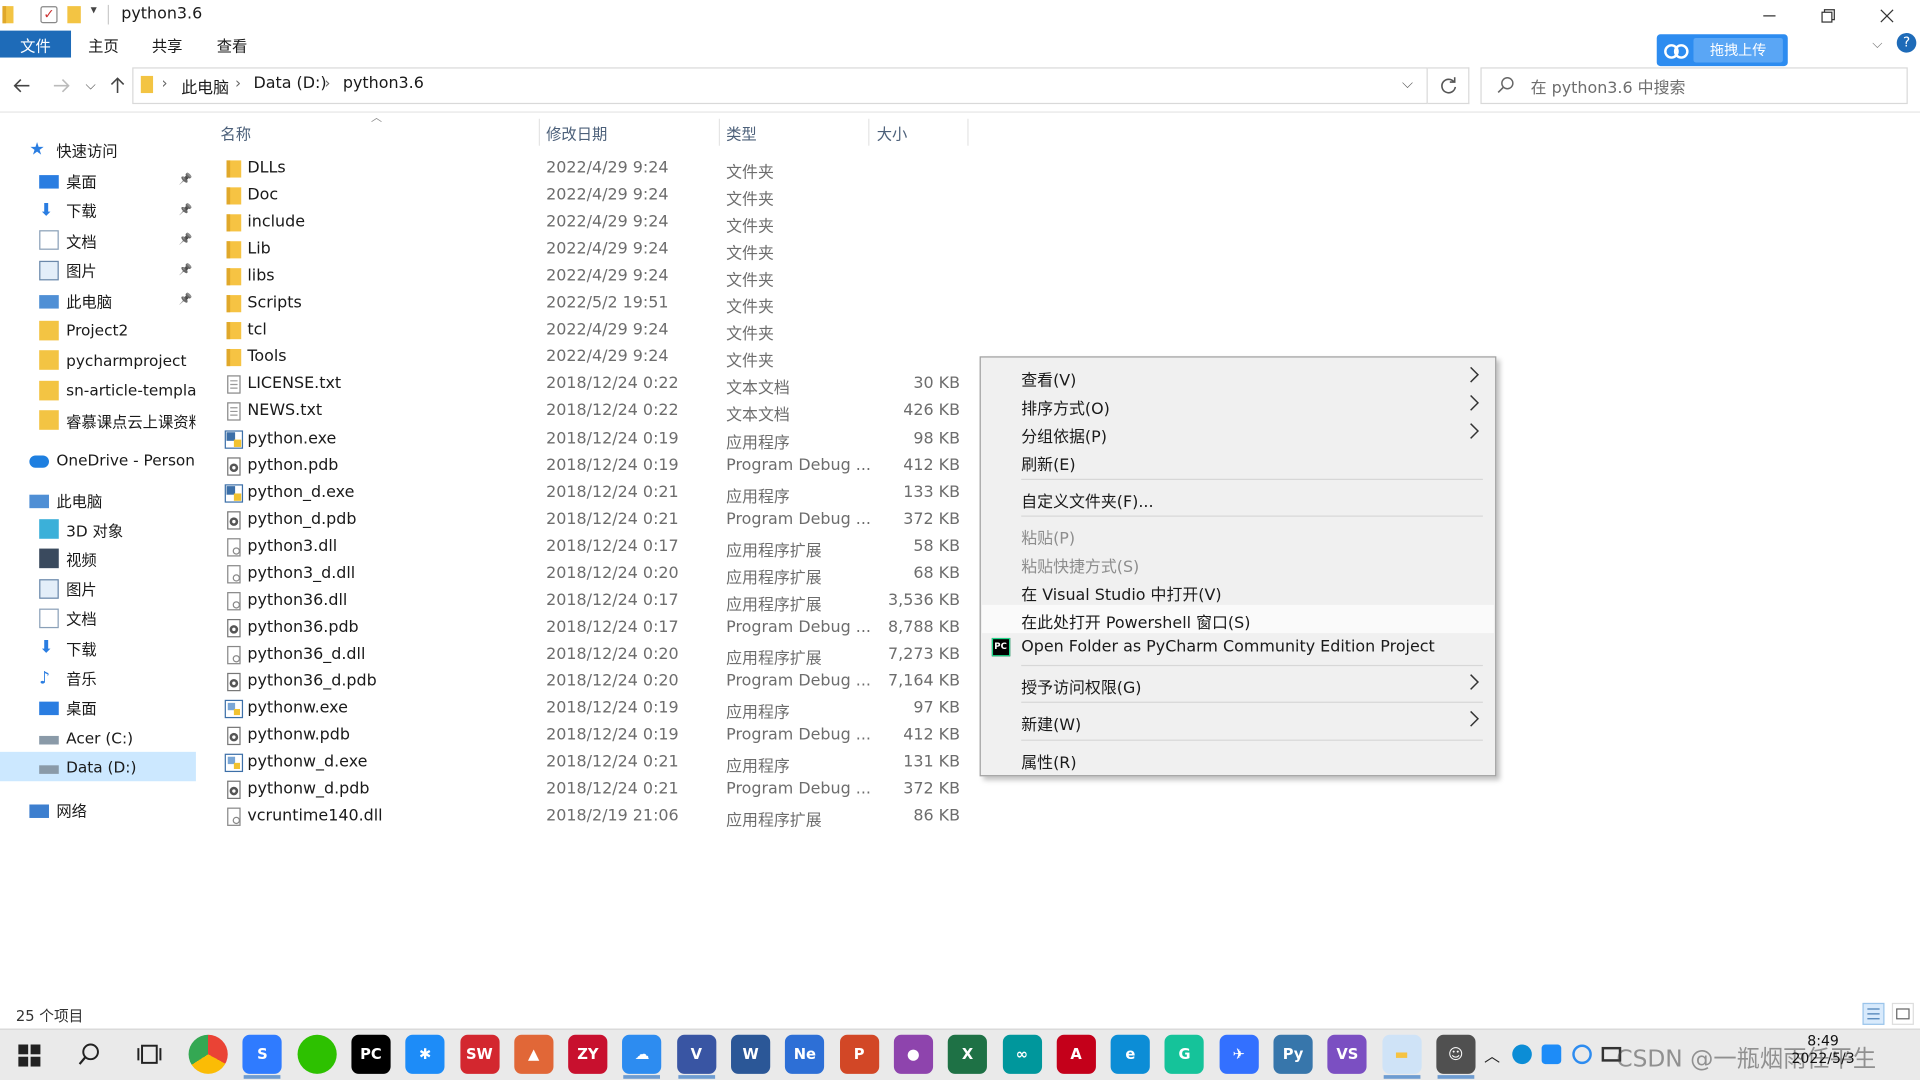  What do you see at coordinates (595, 574) in the screenshot?
I see `file-row: python3_d.dll 2018/12/24 0:20 应用程序扩展 68 KB` at bounding box center [595, 574].